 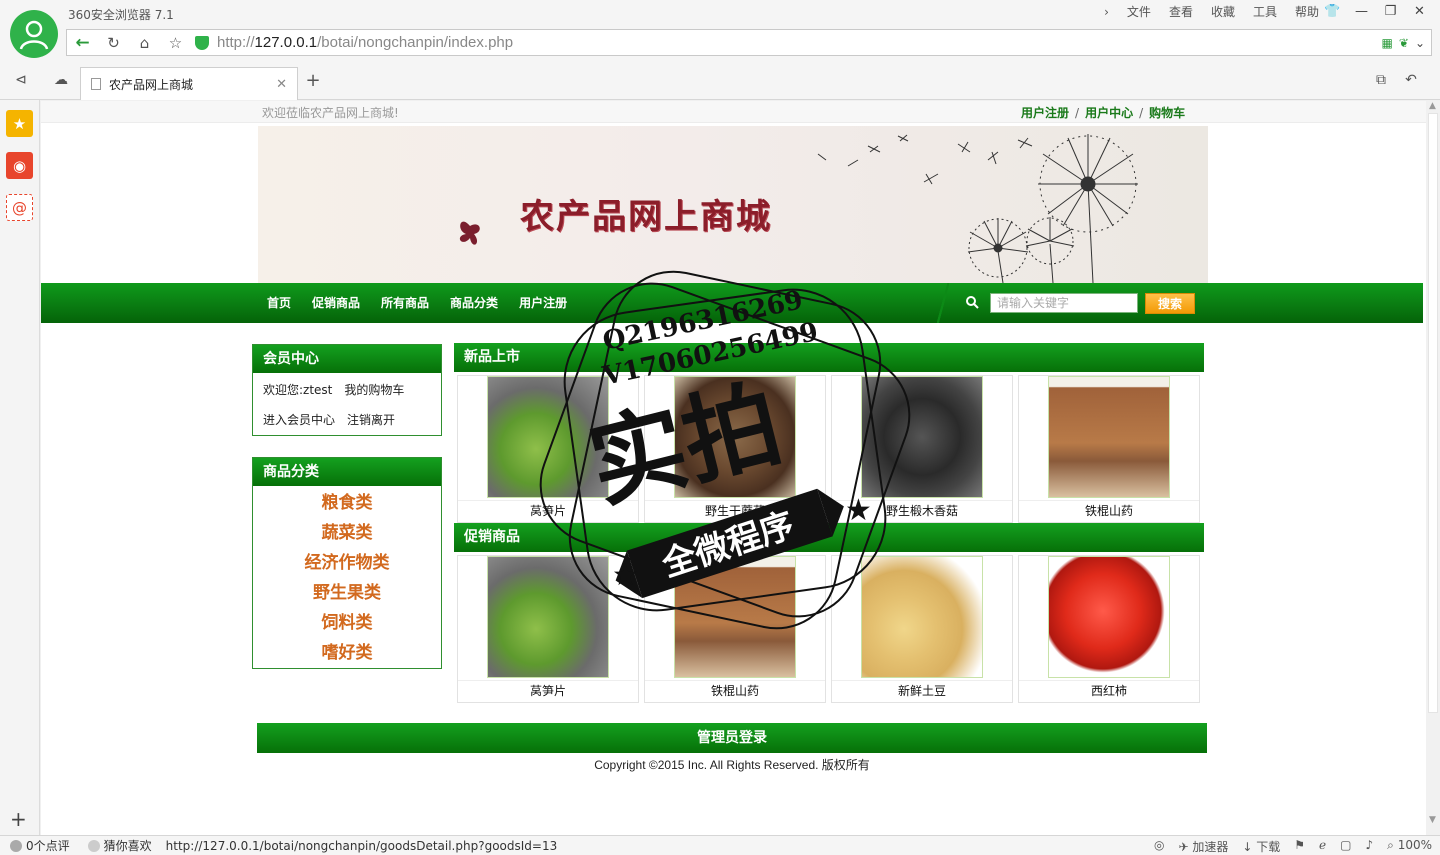 What do you see at coordinates (202, 42) in the screenshot?
I see `security-shield-icon` at bounding box center [202, 42].